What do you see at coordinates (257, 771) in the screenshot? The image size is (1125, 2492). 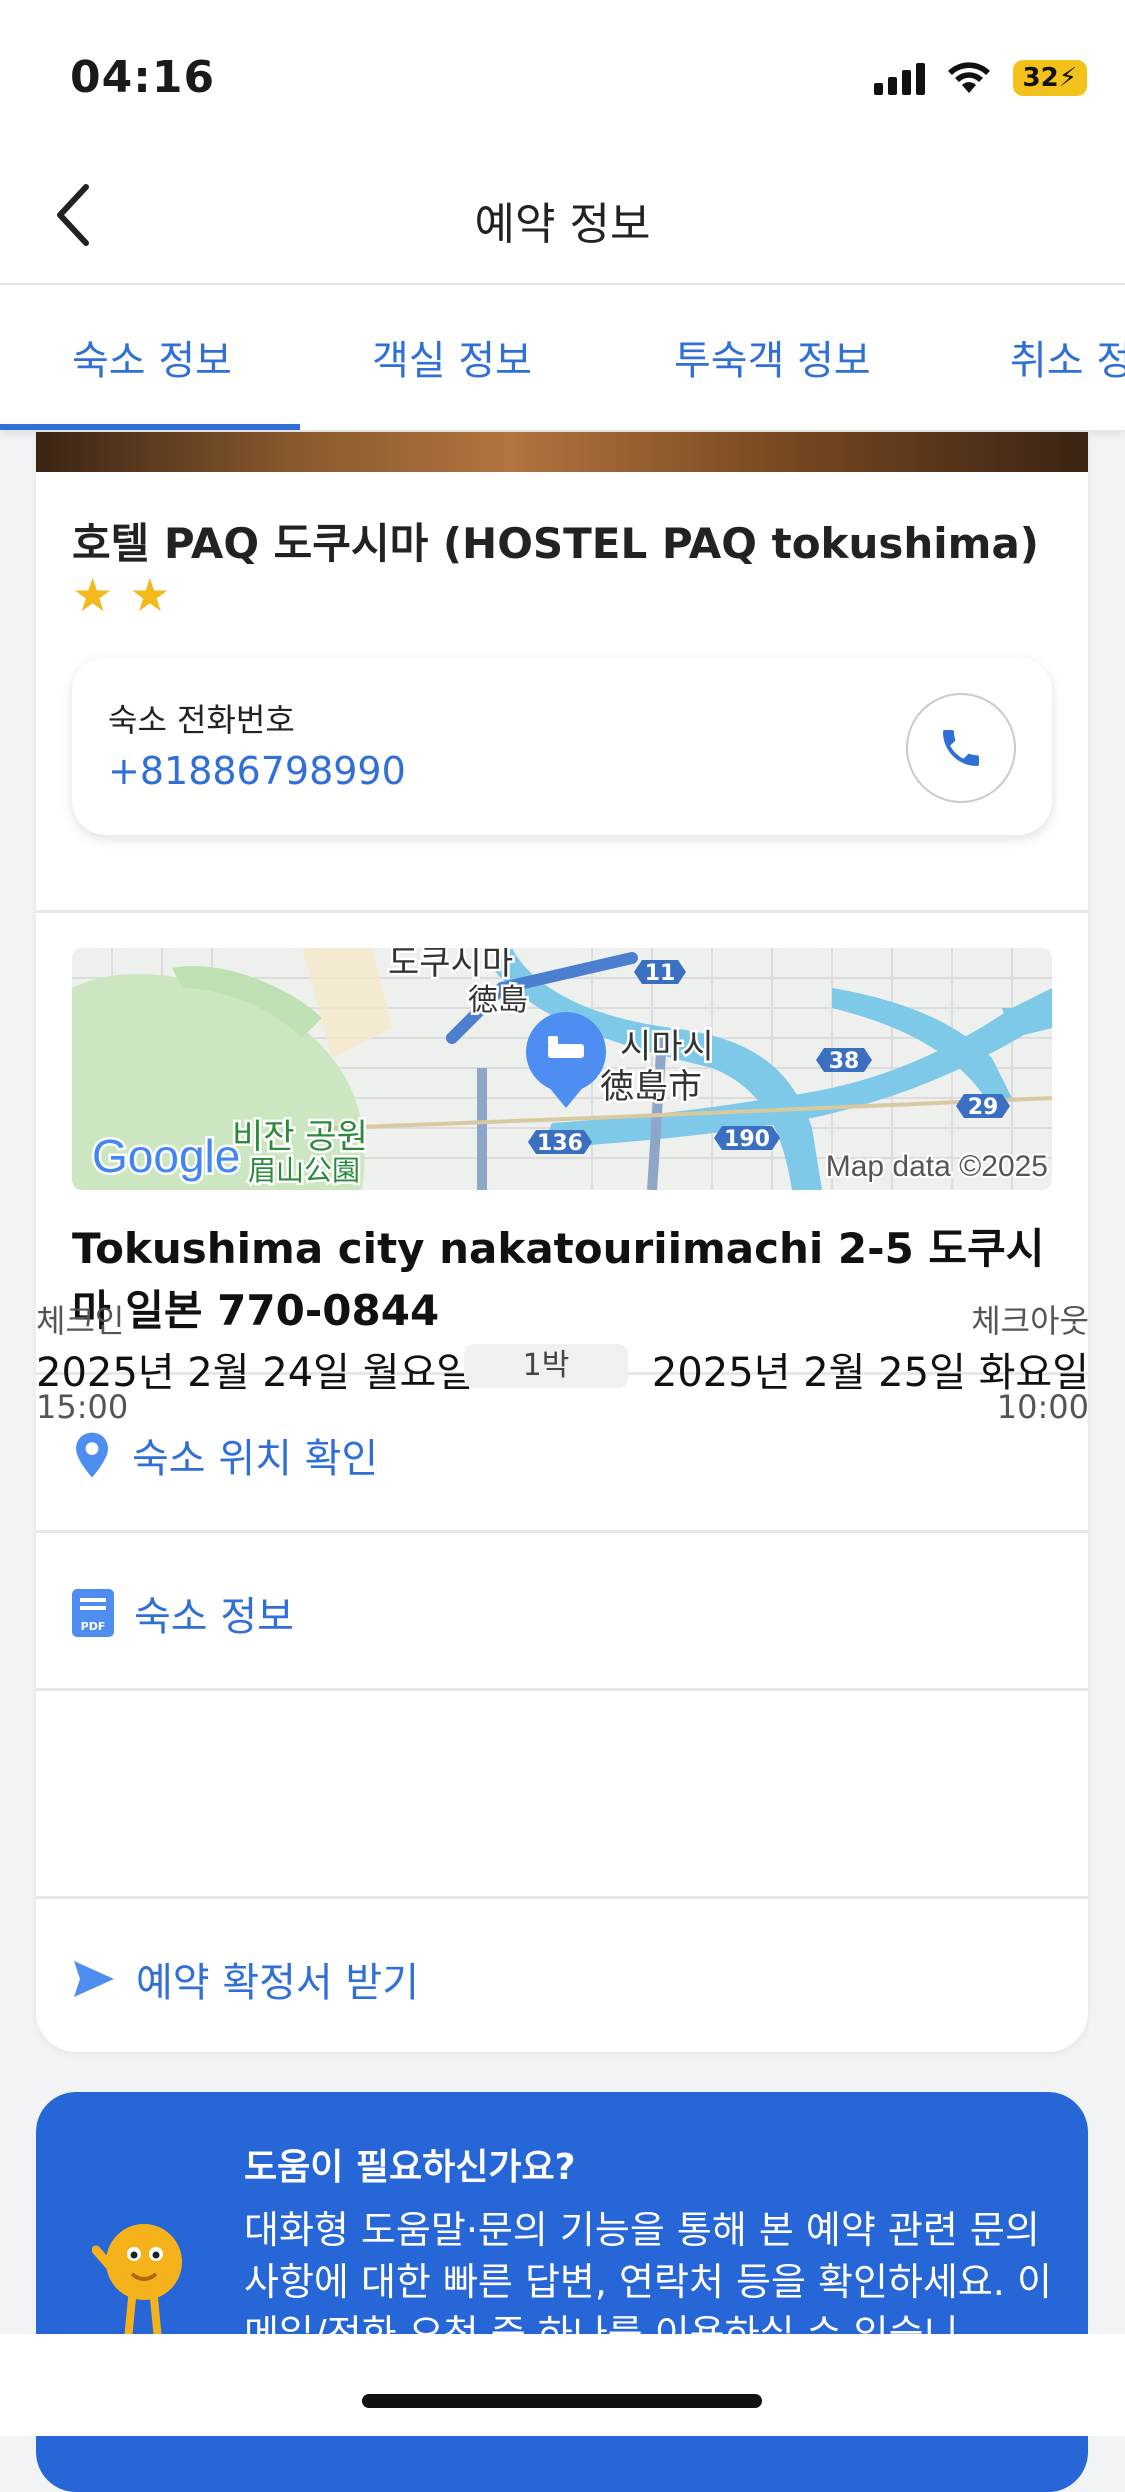 I see `phone-number-link: +81886798990` at bounding box center [257, 771].